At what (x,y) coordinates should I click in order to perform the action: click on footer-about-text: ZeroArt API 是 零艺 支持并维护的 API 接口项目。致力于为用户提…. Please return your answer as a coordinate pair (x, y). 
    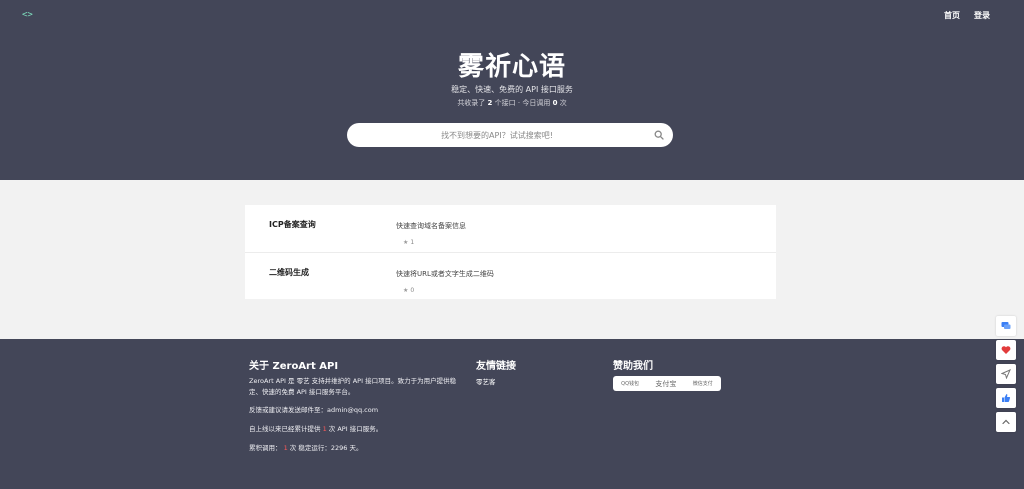
    Looking at the image, I should click on (353, 386).